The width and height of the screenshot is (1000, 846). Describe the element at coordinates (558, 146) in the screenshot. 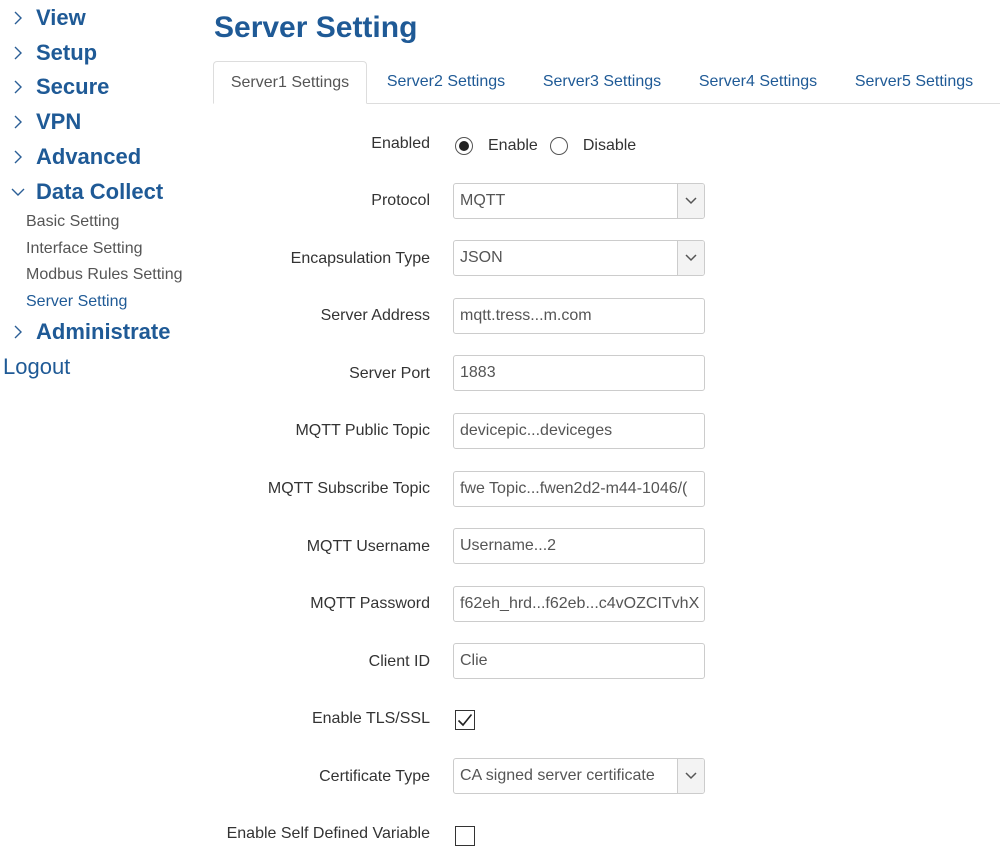

I see `disable-radio` at that location.